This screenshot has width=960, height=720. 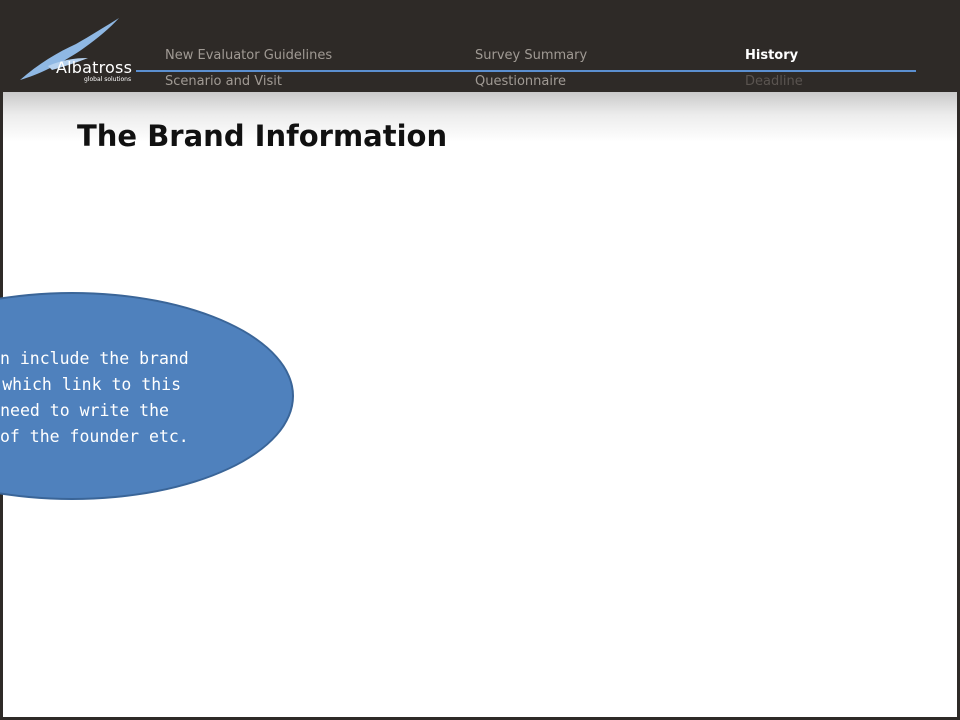 I want to click on callout-text-line-1: n include the brand, so click(x=94, y=358).